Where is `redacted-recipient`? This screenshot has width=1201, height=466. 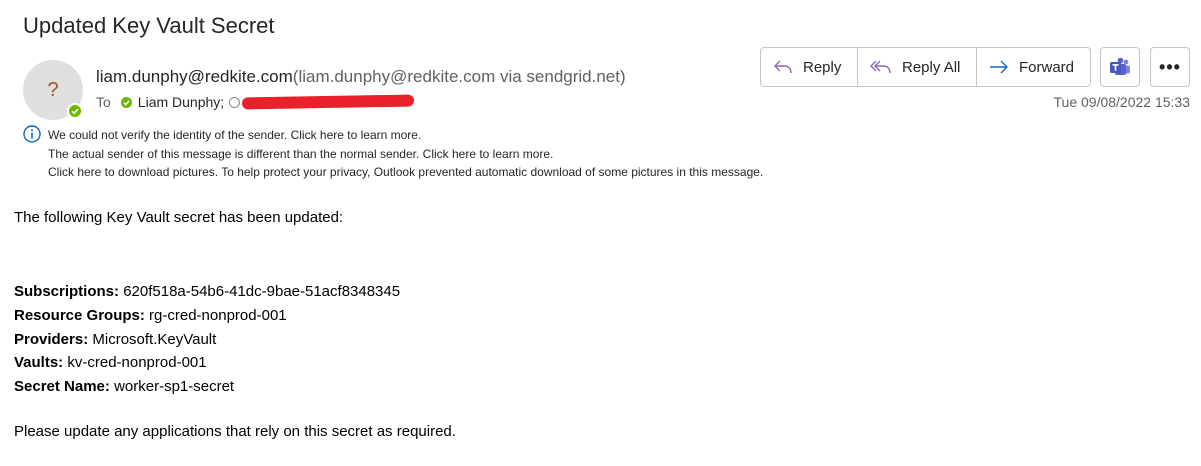 redacted-recipient is located at coordinates (328, 102).